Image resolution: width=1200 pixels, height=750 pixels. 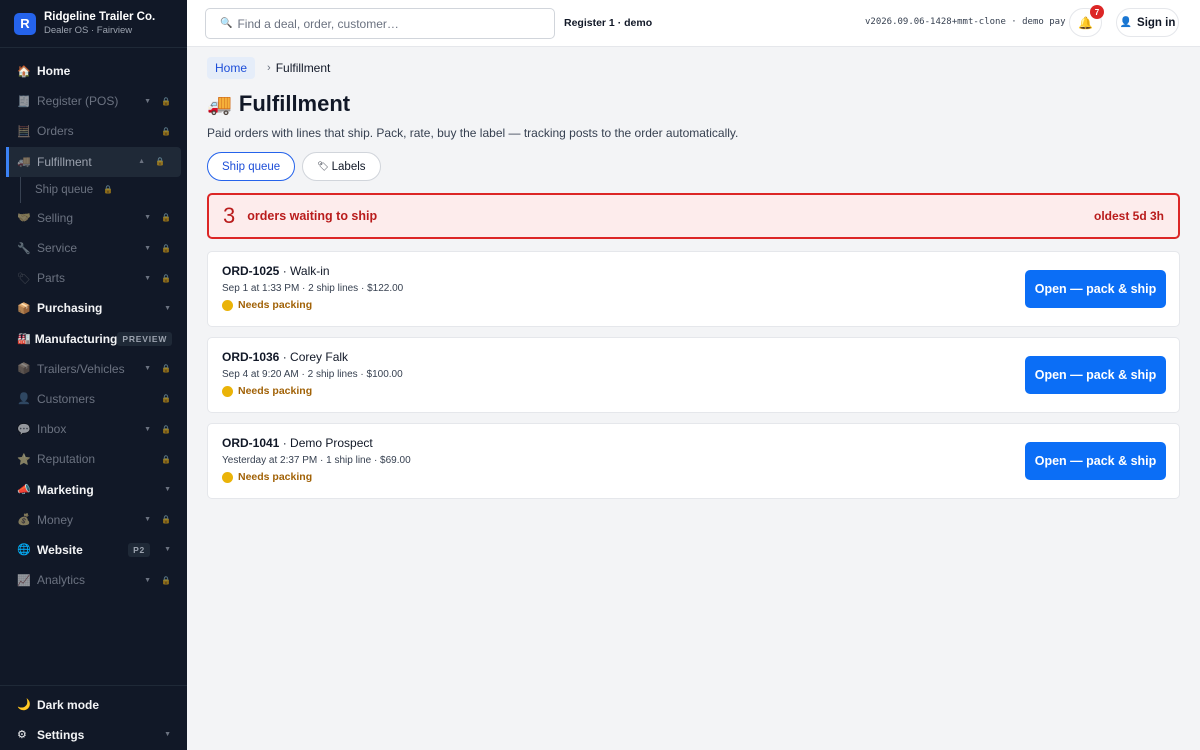 I want to click on sidebar-item-money: 💰 Money ▼ 🔒, so click(x=93, y=520).